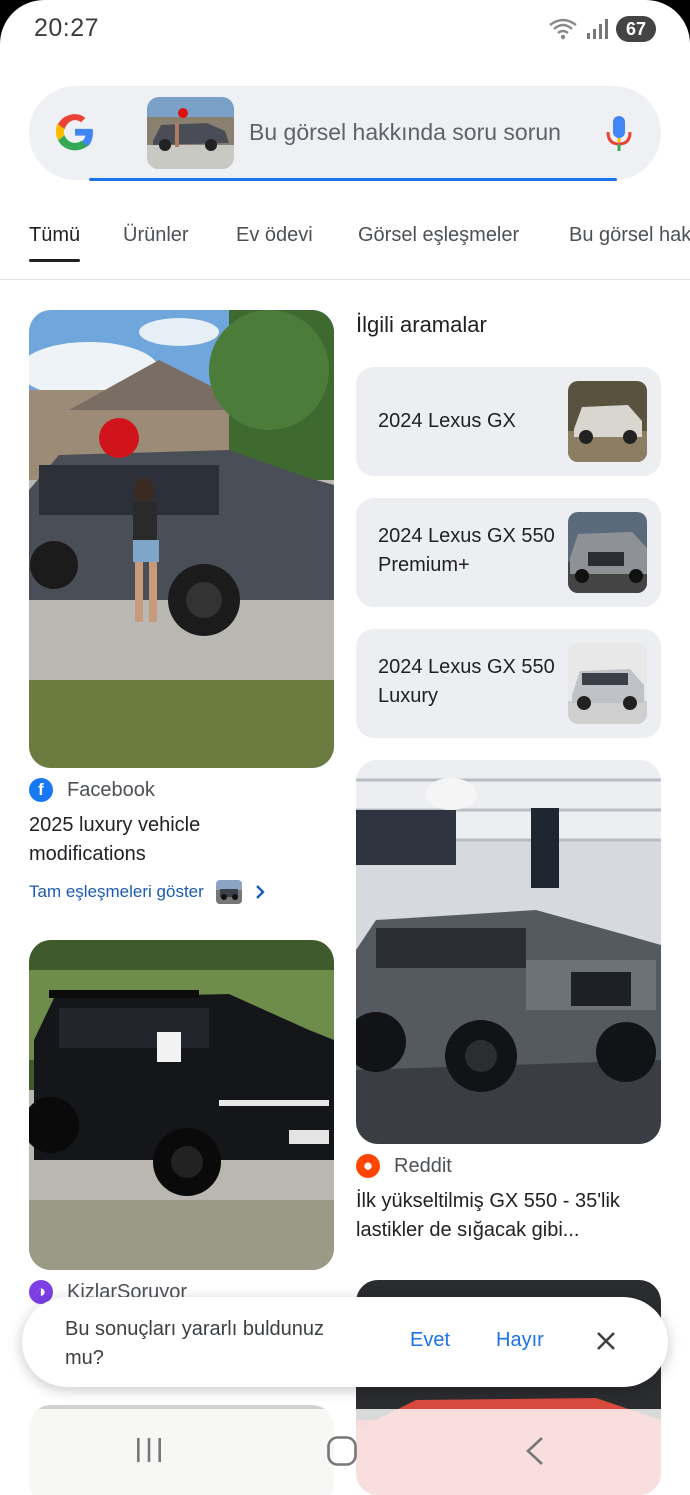 Image resolution: width=690 pixels, height=1495 pixels. I want to click on status-icons: 67, so click(602, 29).